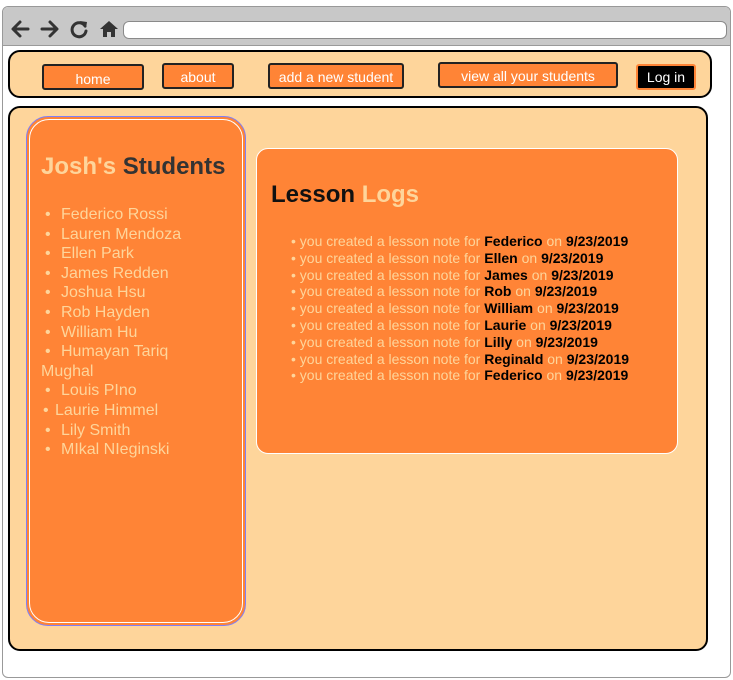 Image resolution: width=733 pixels, height=680 pixels. What do you see at coordinates (506, 274) in the screenshot?
I see `log-student-name: James` at bounding box center [506, 274].